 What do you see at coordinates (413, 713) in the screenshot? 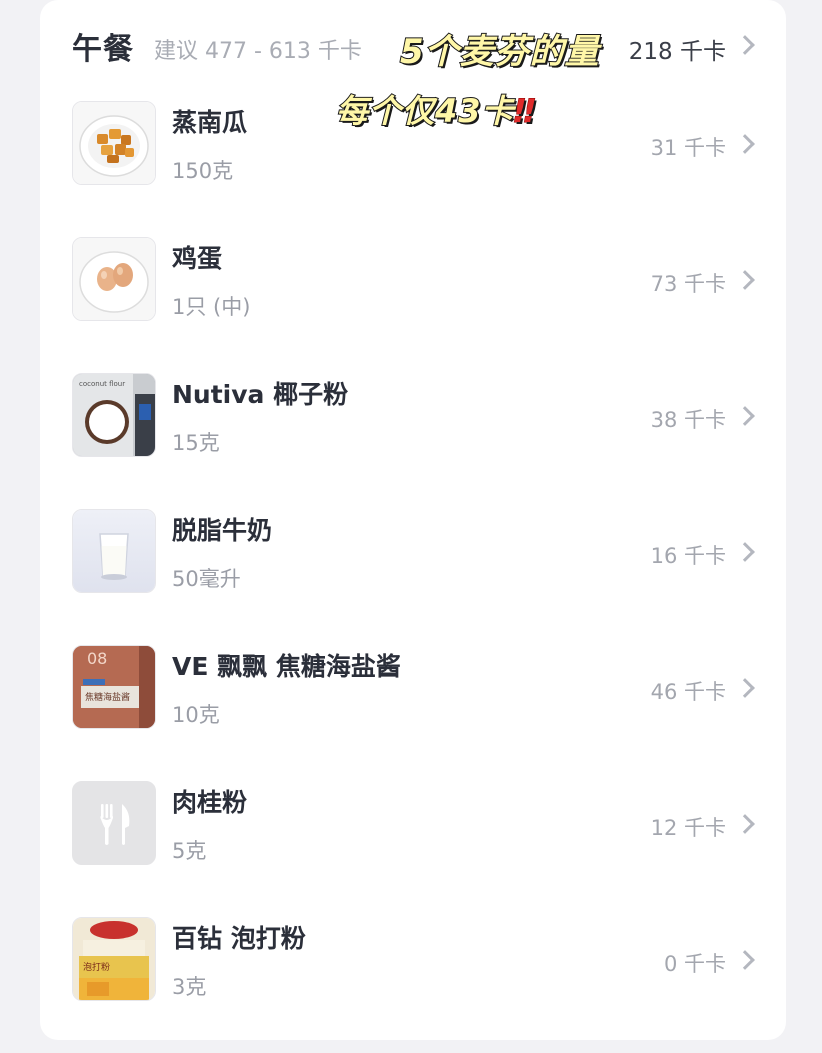
I see `food-item-caramel-sauce: 08 焦糖海盐酱 VE 飘飘 焦糖海盐酱 10克 46 千卡` at bounding box center [413, 713].